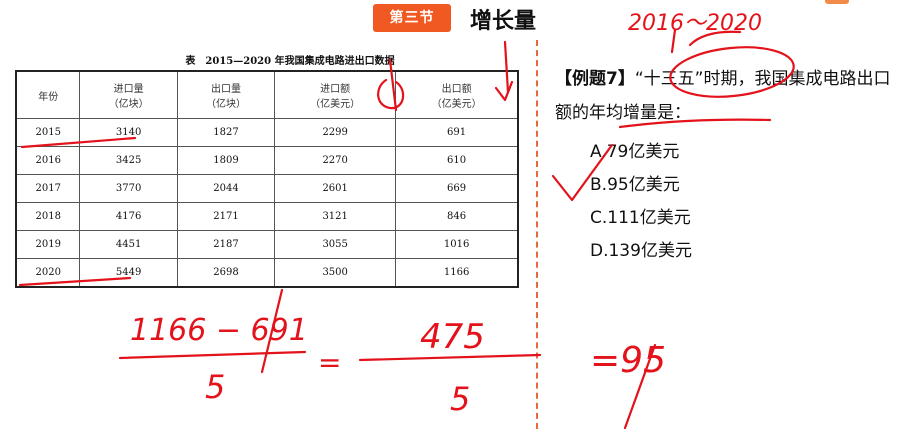 This screenshot has width=911, height=429. What do you see at coordinates (695, 23) in the screenshot?
I see `year-range-note: 2016～2020` at bounding box center [695, 23].